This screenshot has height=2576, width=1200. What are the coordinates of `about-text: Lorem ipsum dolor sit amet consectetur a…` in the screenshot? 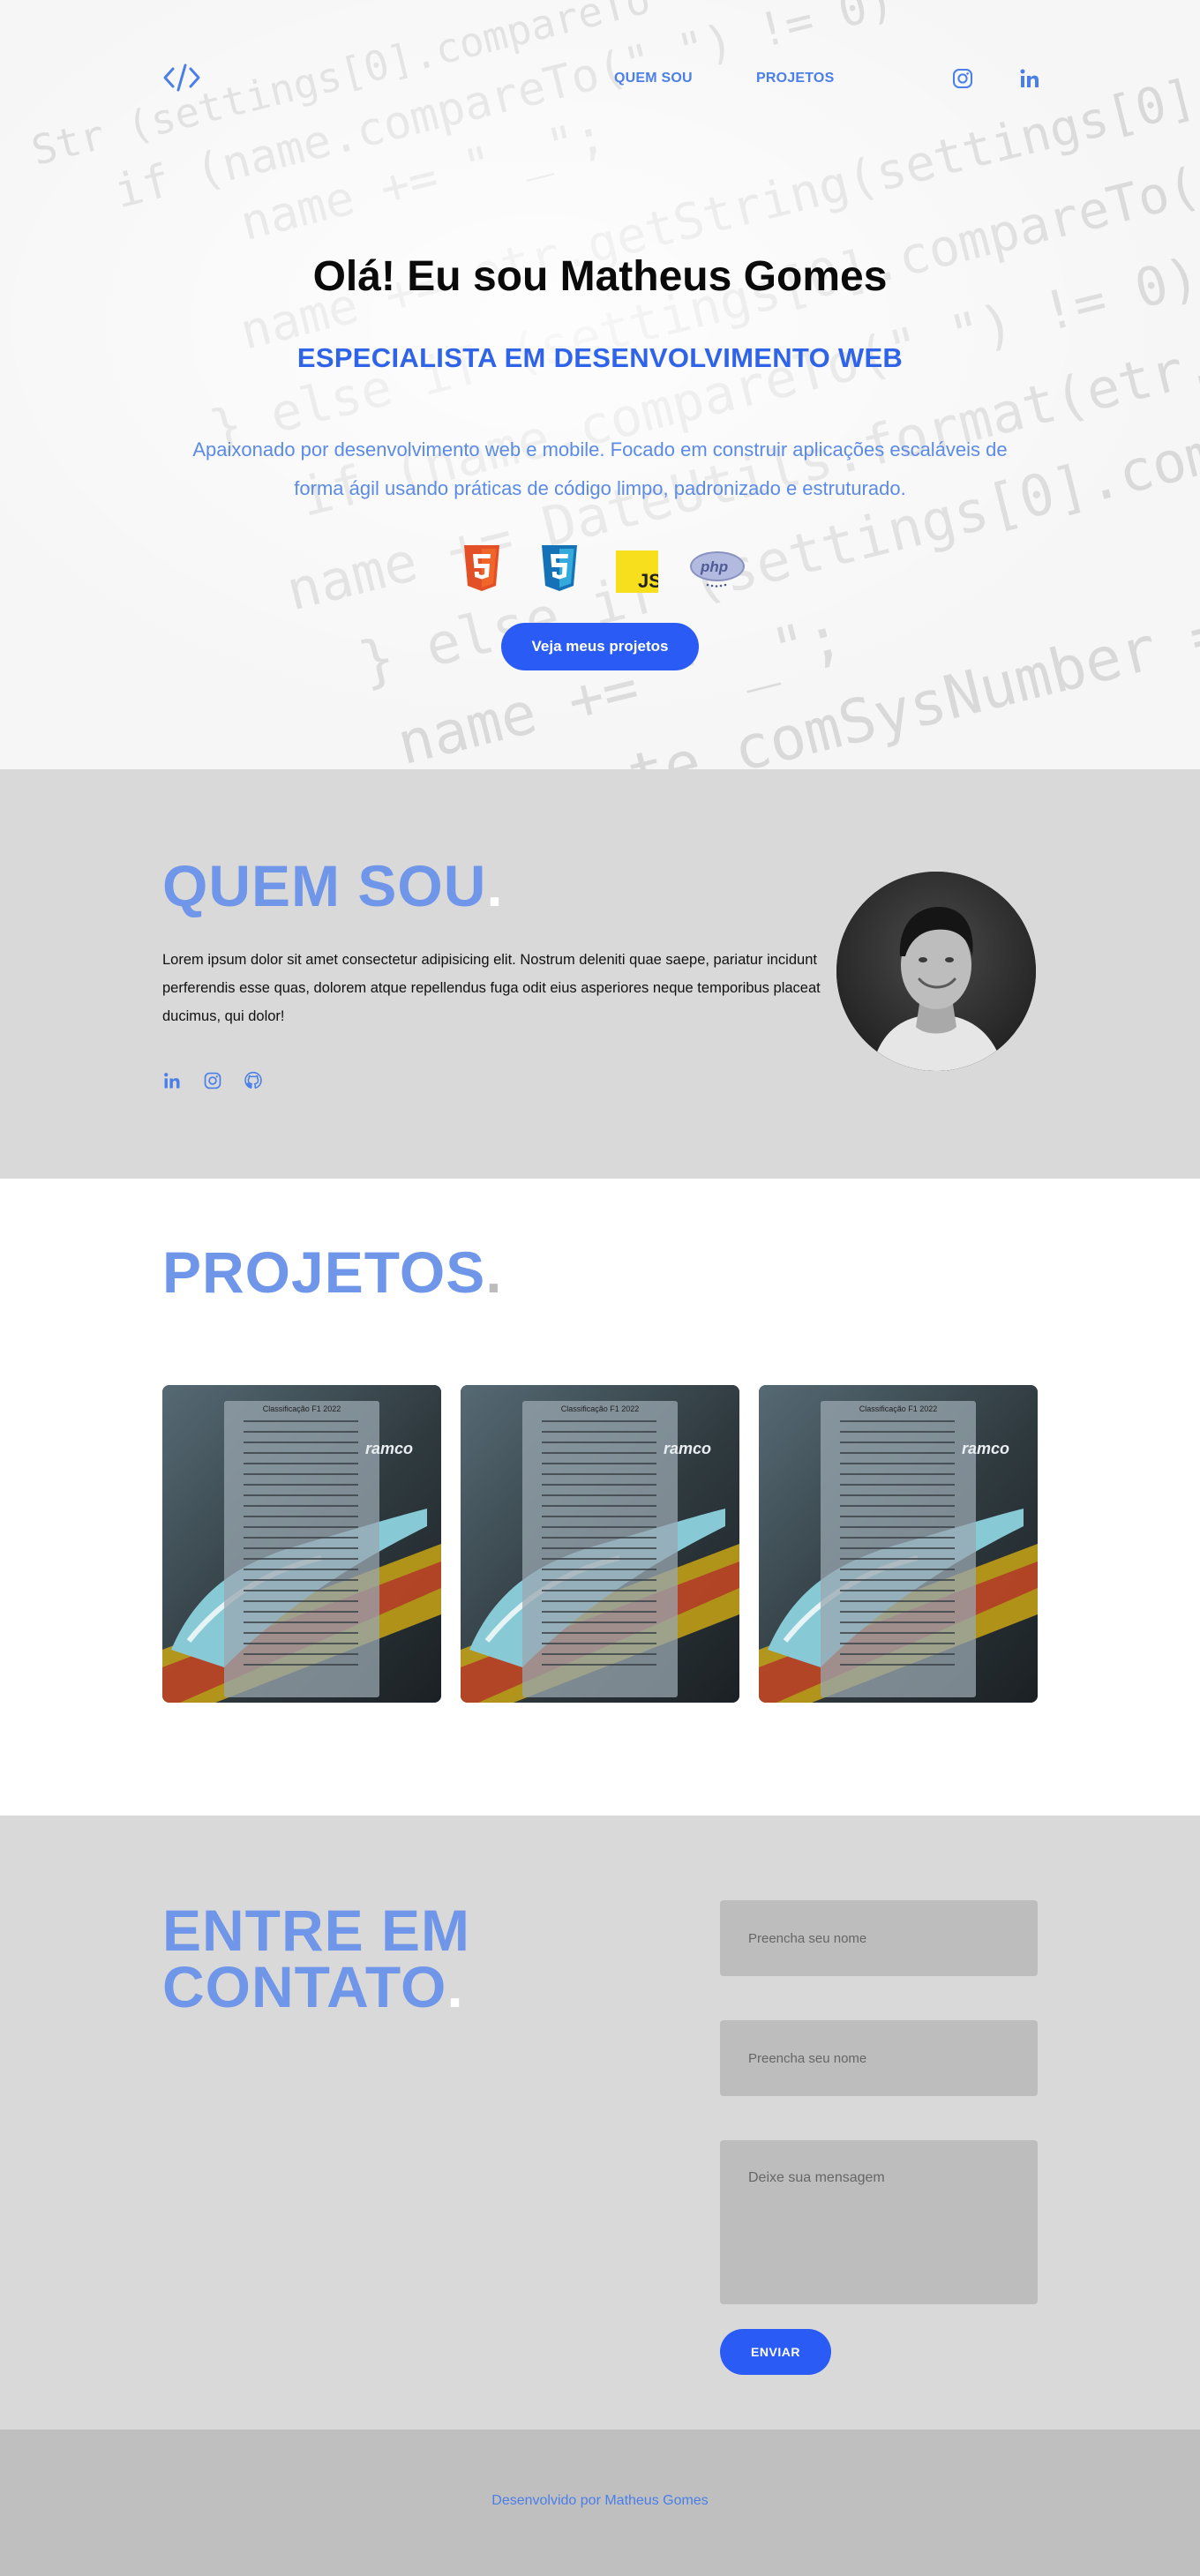 It's located at (491, 988).